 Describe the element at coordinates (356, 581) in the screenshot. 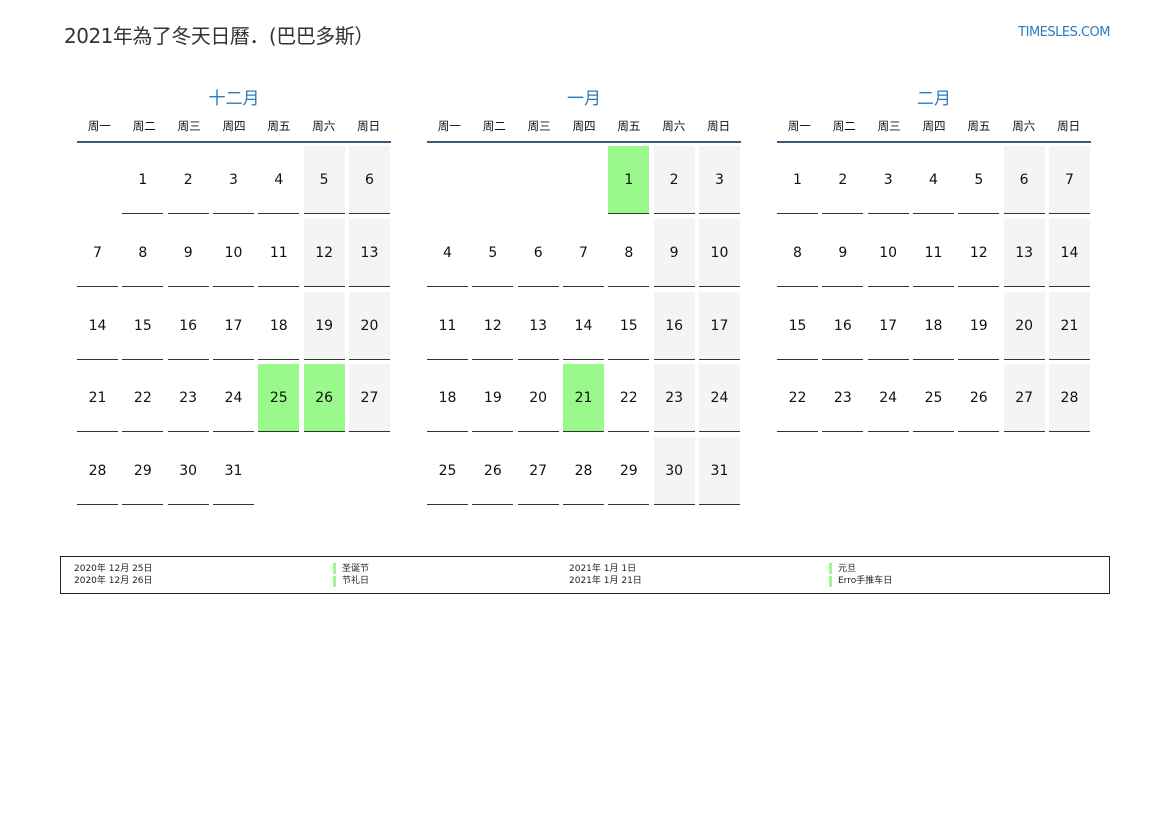

I see `legend-name: 节礼日` at that location.